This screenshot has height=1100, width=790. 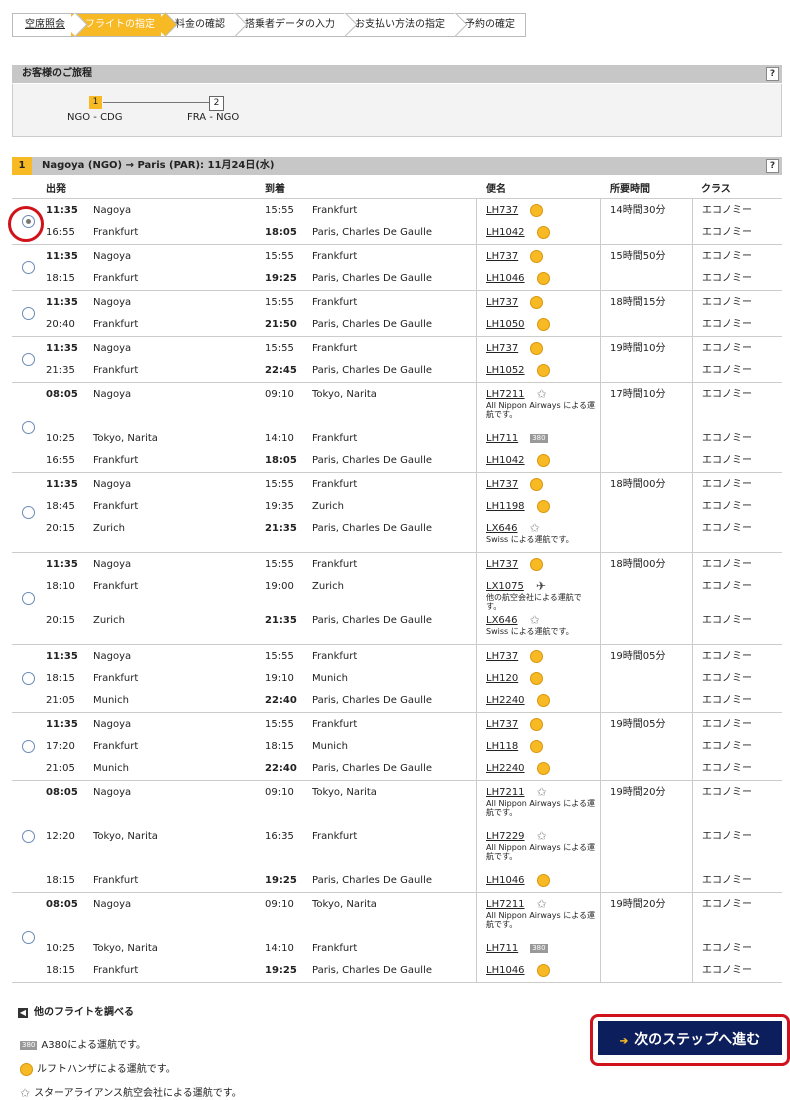 I want to click on other-flights-link: ◀ 他のフライトを調べる, so click(x=76, y=1010).